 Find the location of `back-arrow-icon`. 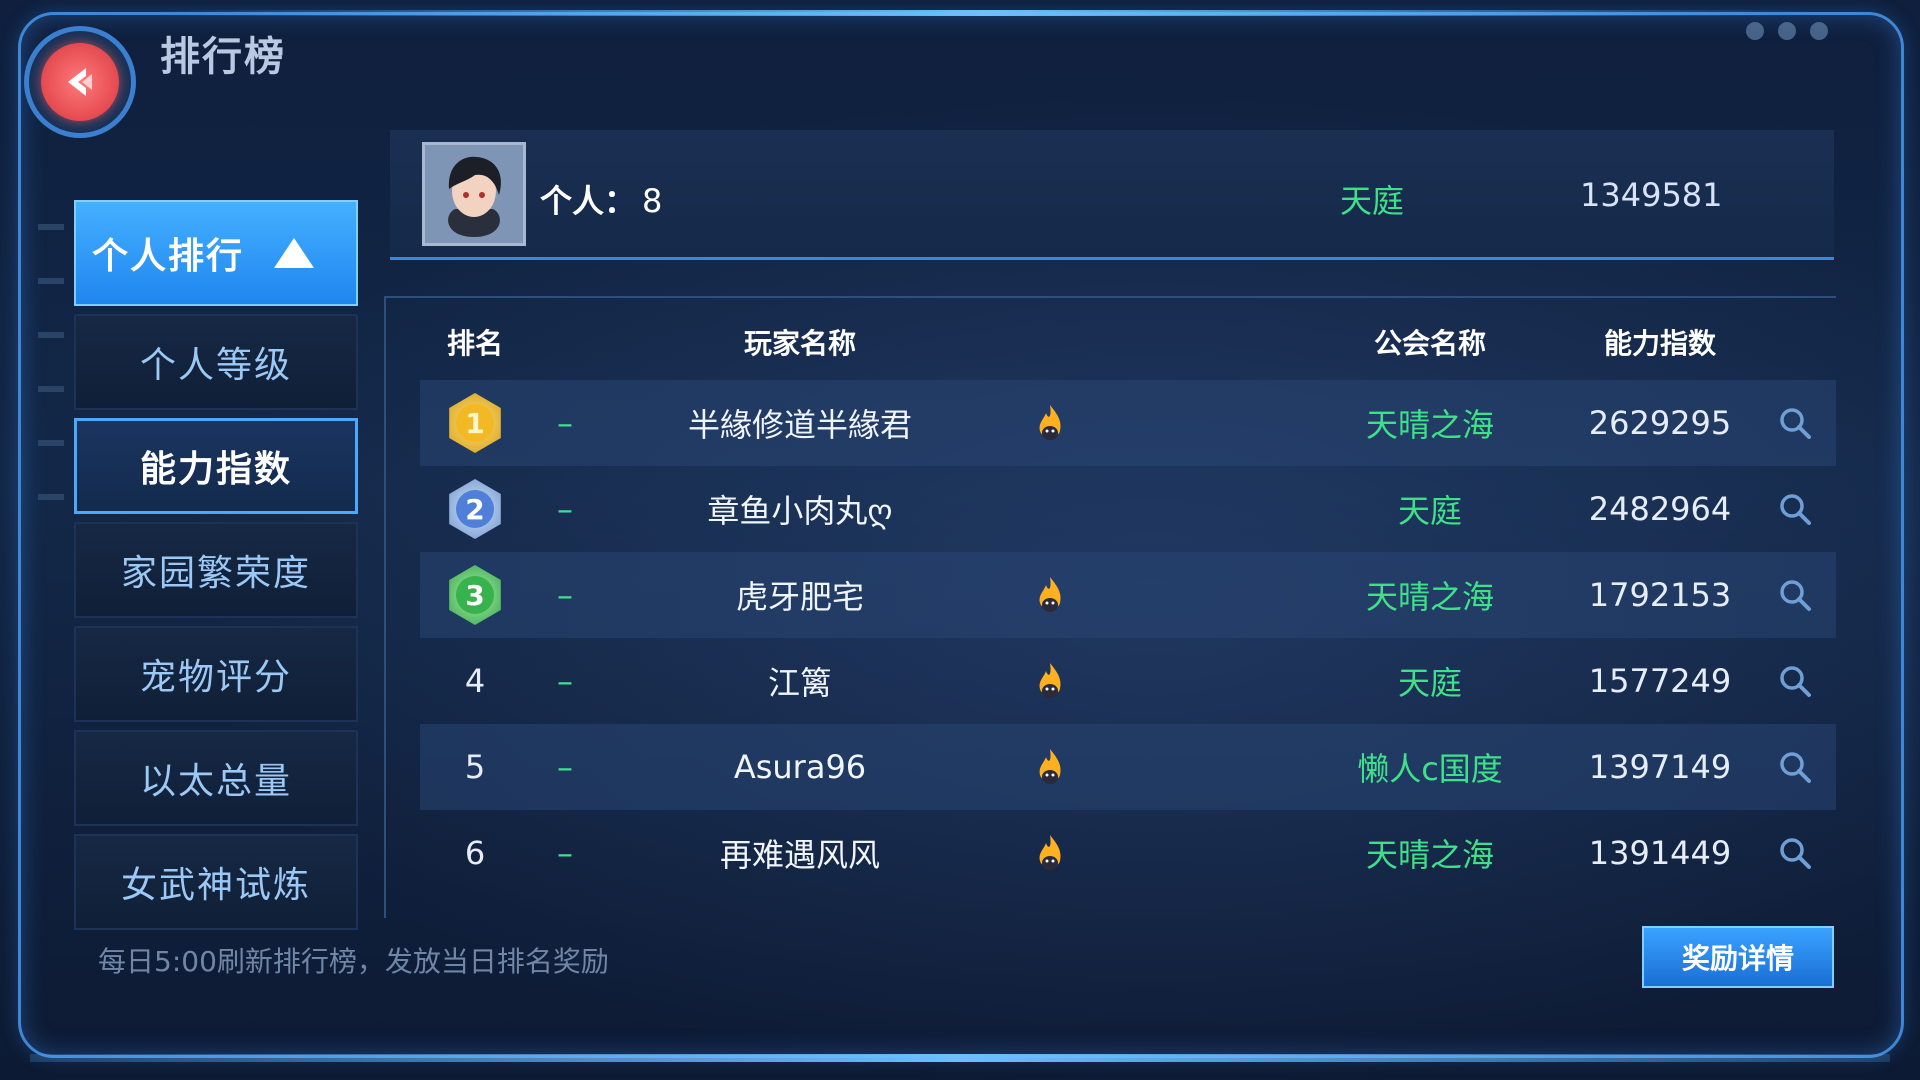

back-arrow-icon is located at coordinates (80, 82).